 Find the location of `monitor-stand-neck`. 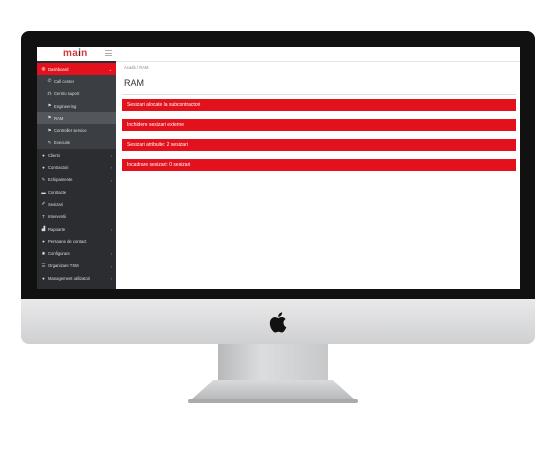

monitor-stand-neck is located at coordinates (273, 364).